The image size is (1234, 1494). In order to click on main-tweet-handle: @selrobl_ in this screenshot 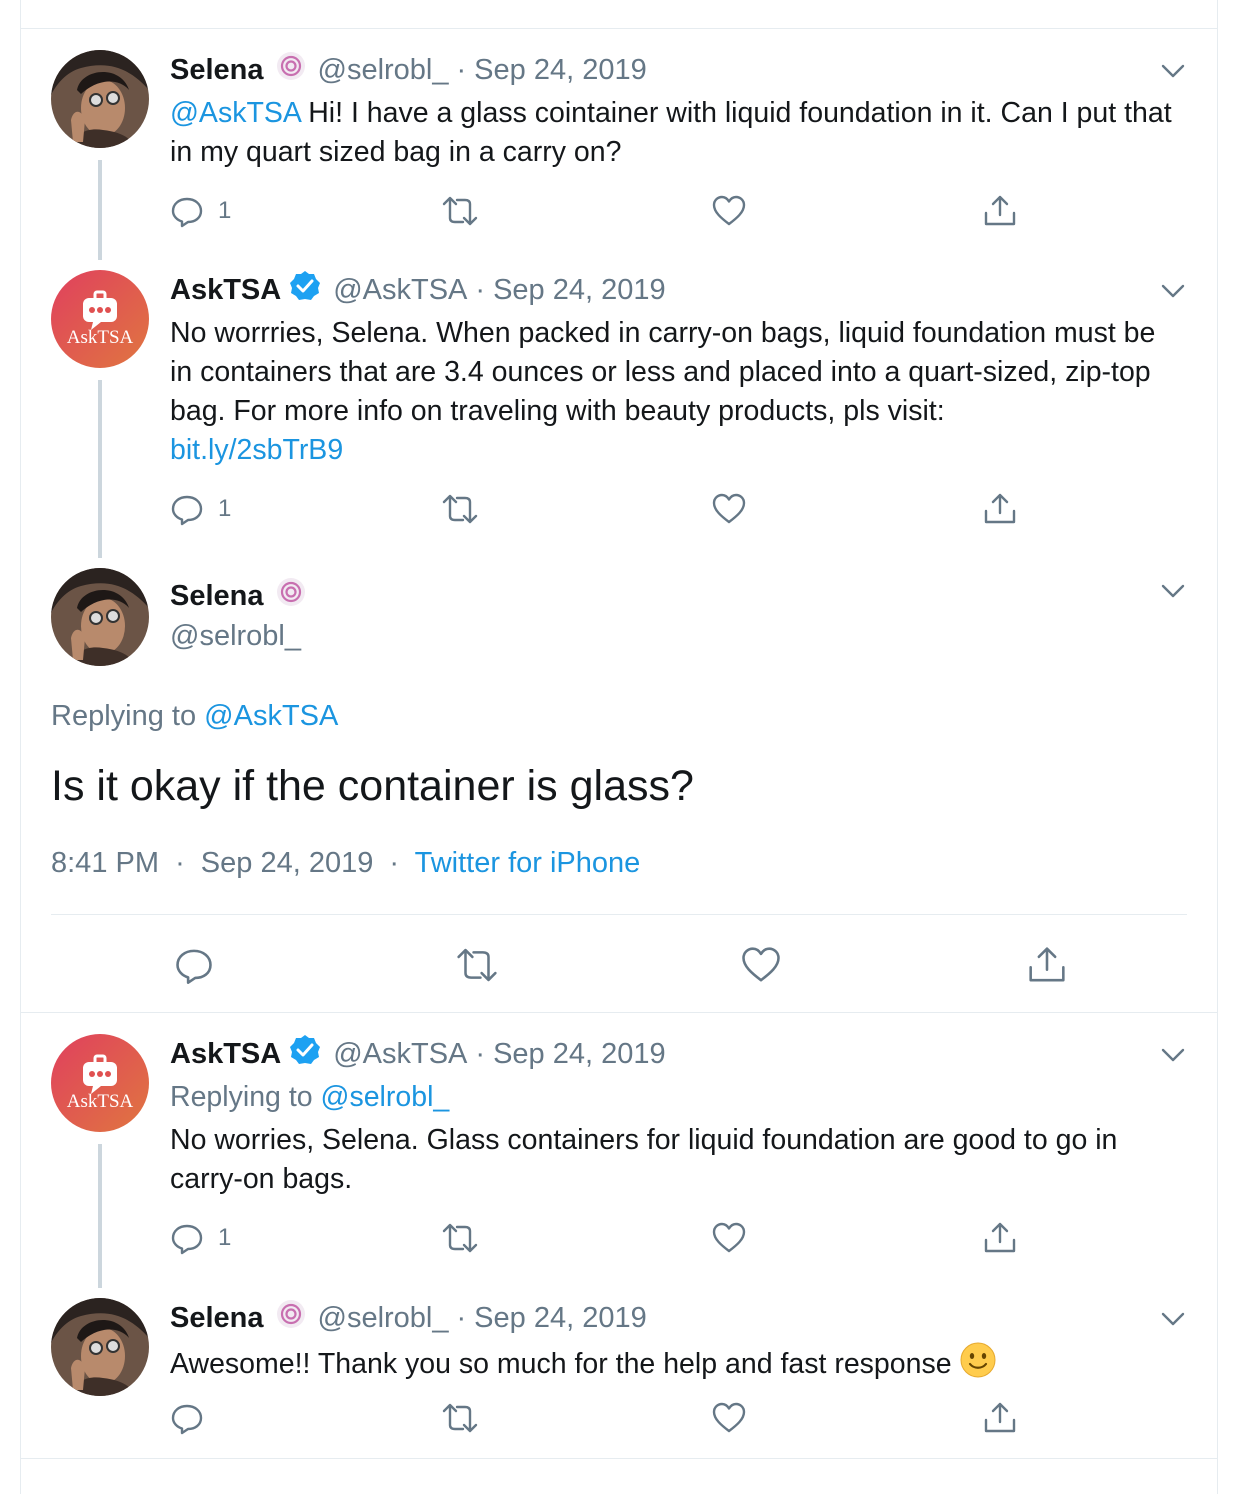, I will do `click(235, 636)`.